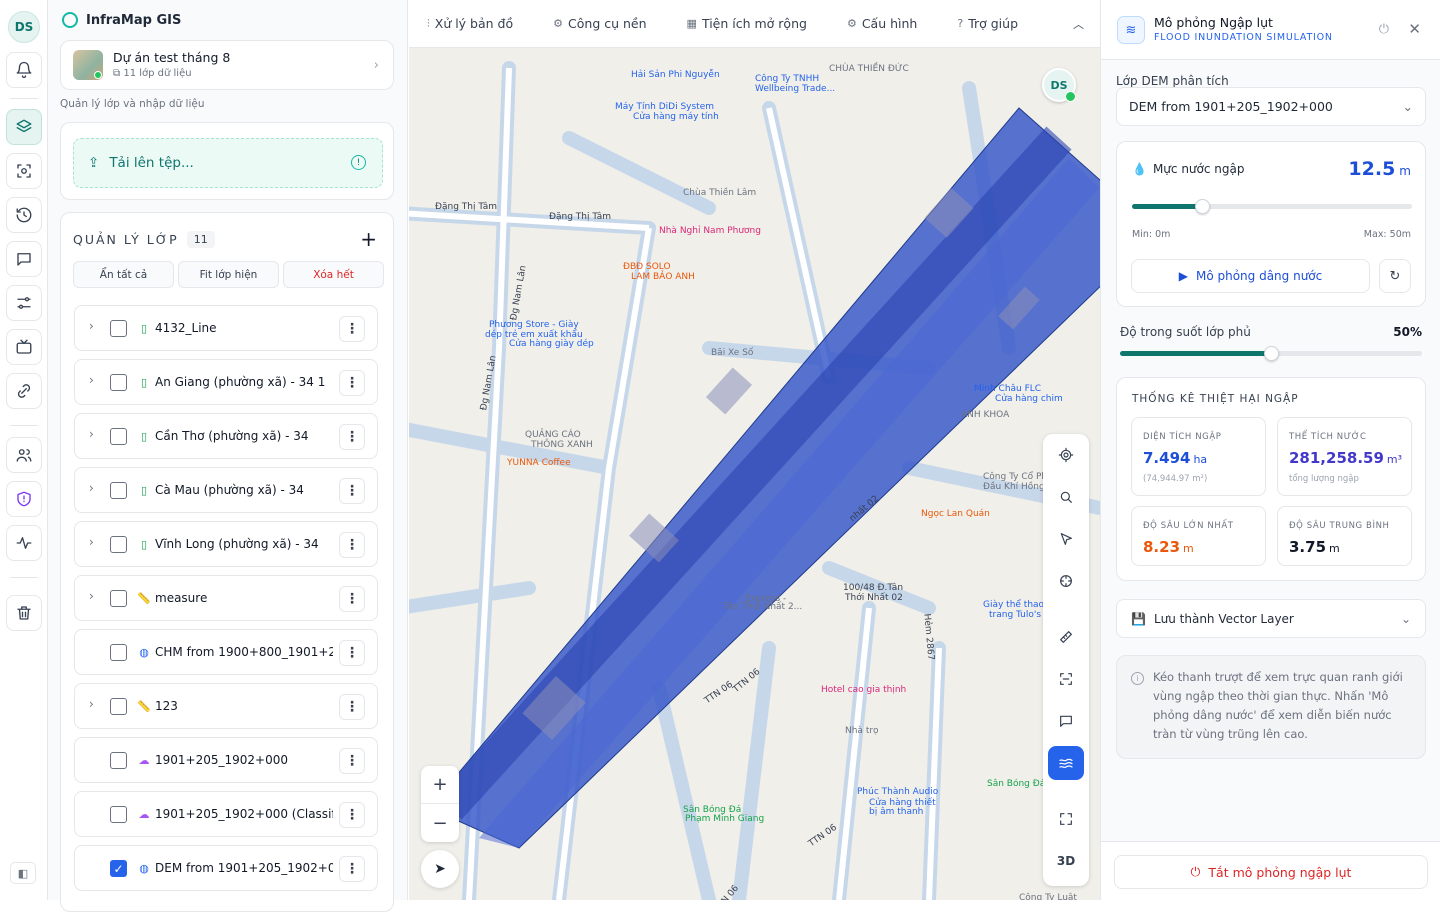 The width and height of the screenshot is (1440, 912). What do you see at coordinates (1078, 24) in the screenshot?
I see `chevron-up-icon: ︿` at bounding box center [1078, 24].